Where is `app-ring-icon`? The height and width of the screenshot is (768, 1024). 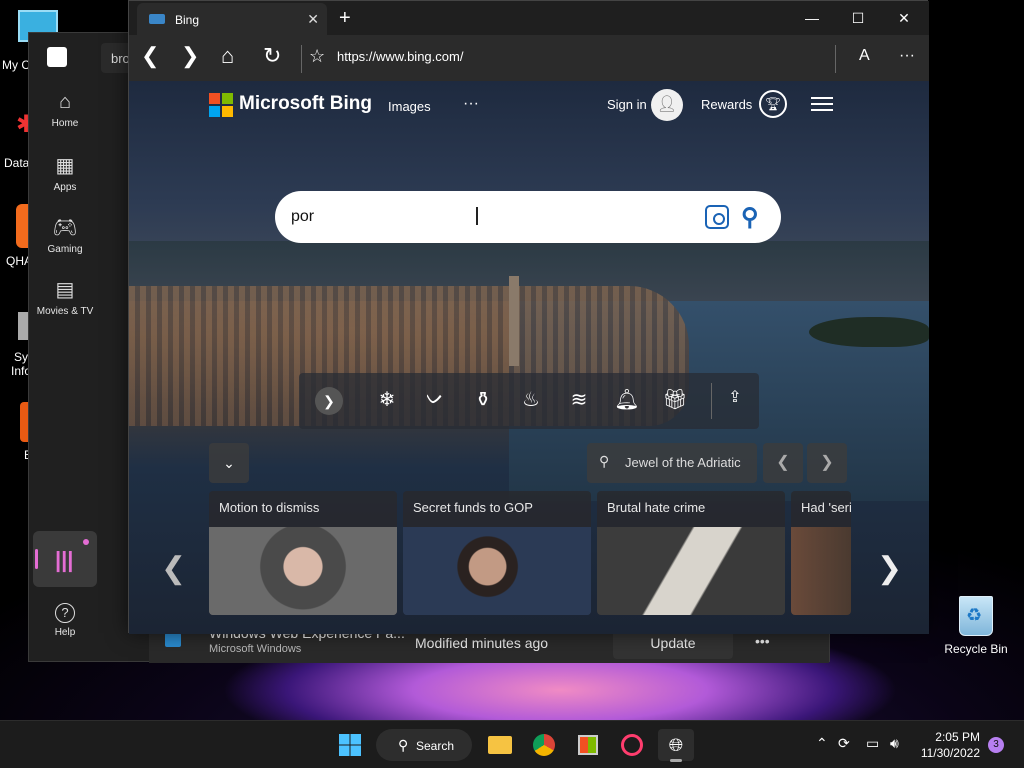 app-ring-icon is located at coordinates (632, 745).